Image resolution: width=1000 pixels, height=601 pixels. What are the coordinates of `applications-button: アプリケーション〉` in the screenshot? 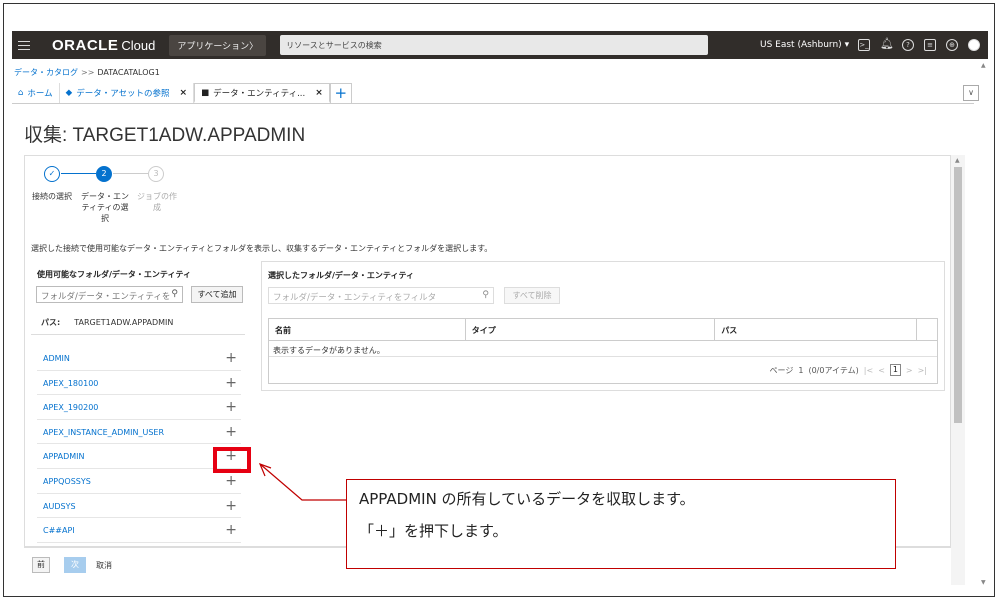 It's located at (218, 45).